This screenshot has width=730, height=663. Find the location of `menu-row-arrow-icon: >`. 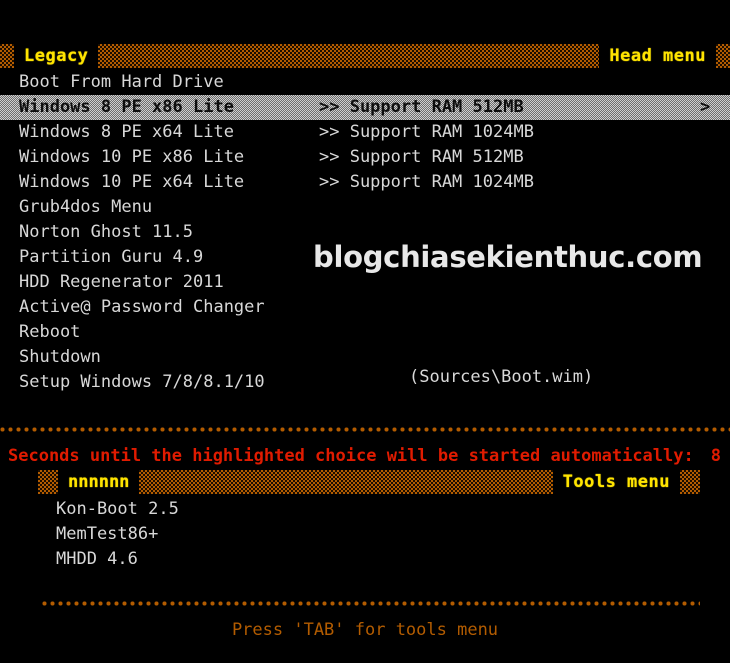

menu-row-arrow-icon: > is located at coordinates (705, 107).